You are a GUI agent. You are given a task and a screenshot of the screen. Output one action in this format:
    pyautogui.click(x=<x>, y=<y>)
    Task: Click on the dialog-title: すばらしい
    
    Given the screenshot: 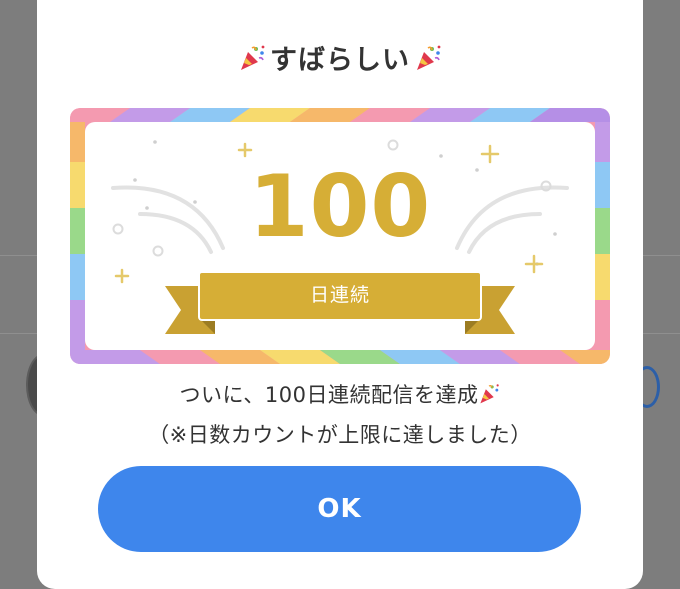 What is the action you would take?
    pyautogui.click(x=340, y=57)
    